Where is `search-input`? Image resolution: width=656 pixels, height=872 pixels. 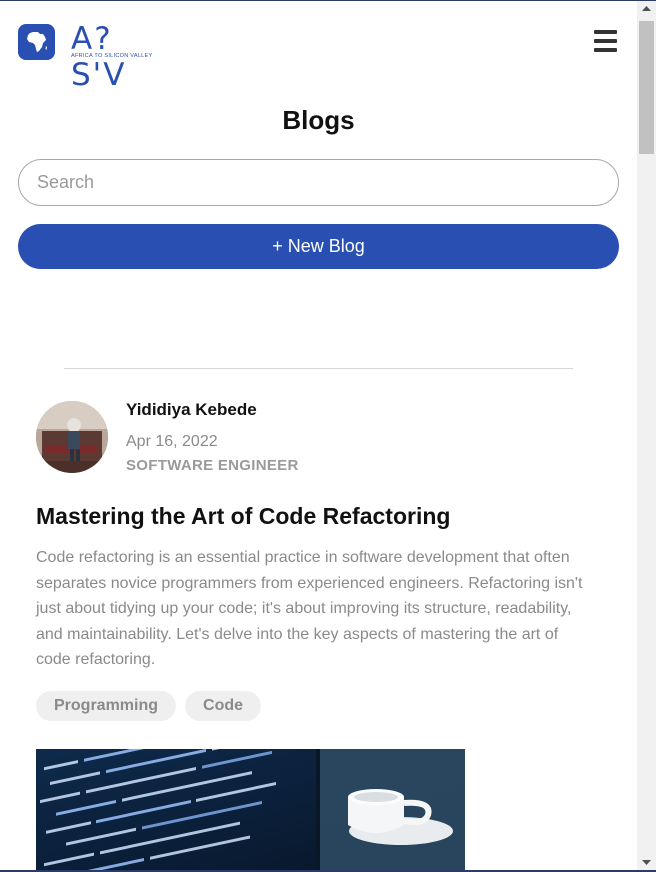 search-input is located at coordinates (318, 182).